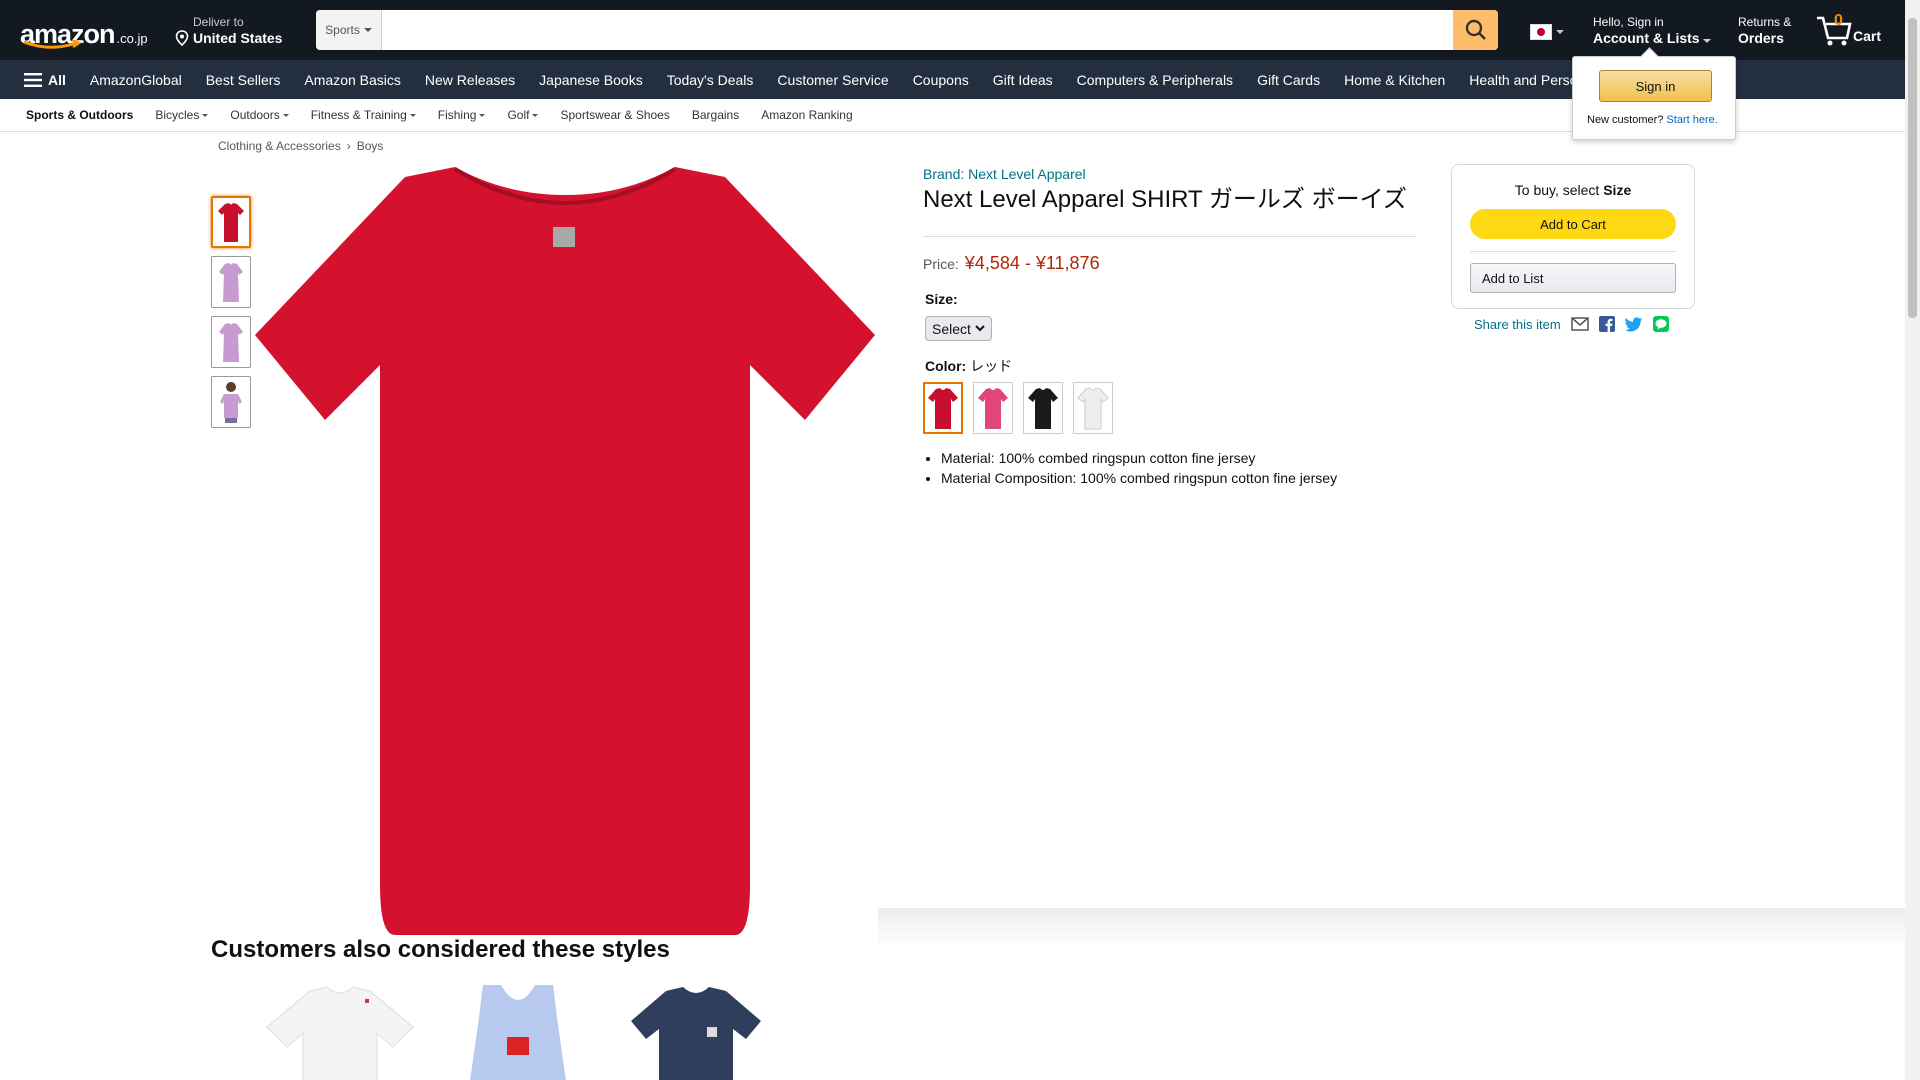 The width and height of the screenshot is (1920, 1080). Describe the element at coordinates (1633, 324) in the screenshot. I see `twitter-icon` at that location.